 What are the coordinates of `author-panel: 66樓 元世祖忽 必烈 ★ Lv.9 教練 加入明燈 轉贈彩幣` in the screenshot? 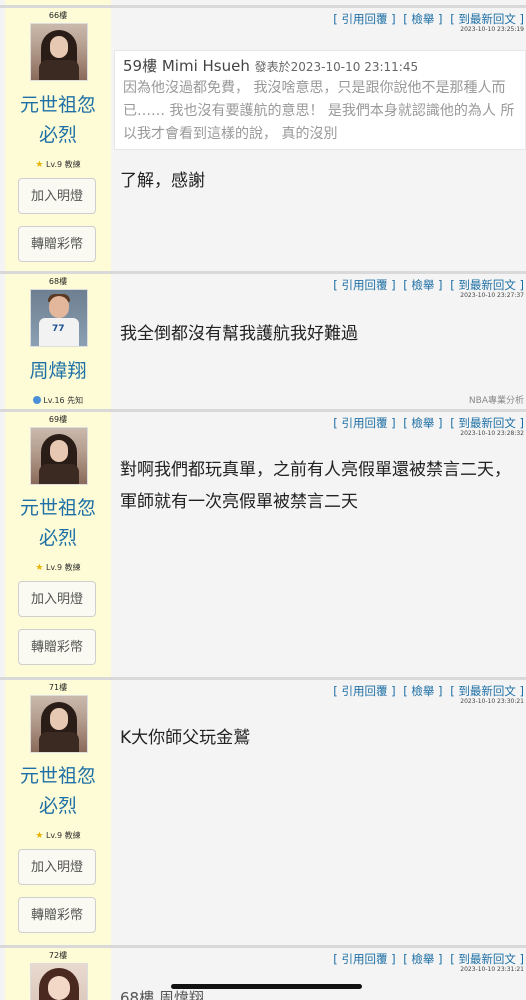 It's located at (58, 139).